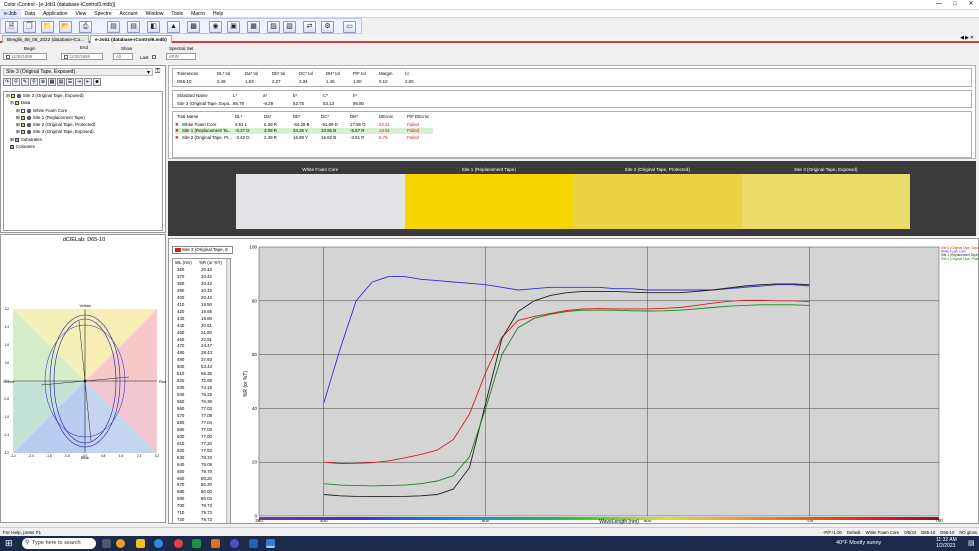  Describe the element at coordinates (34, 82) in the screenshot. I see `tool-find-icon: ⚲` at that location.